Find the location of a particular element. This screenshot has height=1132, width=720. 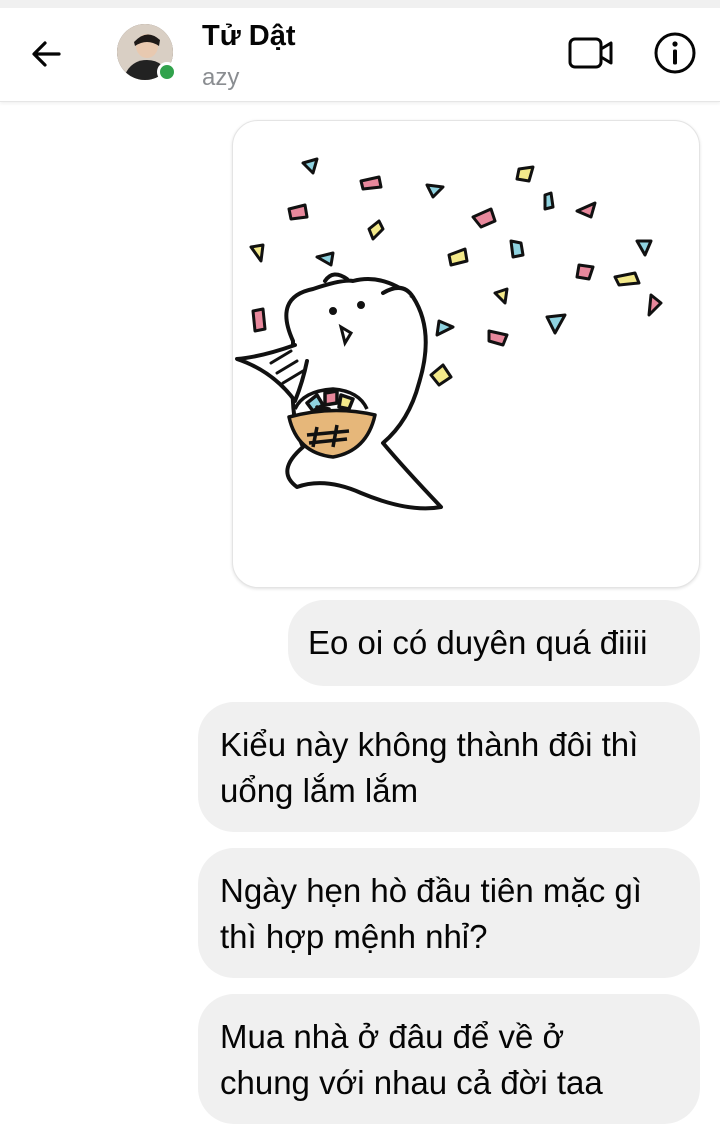

video-call-button is located at coordinates (591, 53).